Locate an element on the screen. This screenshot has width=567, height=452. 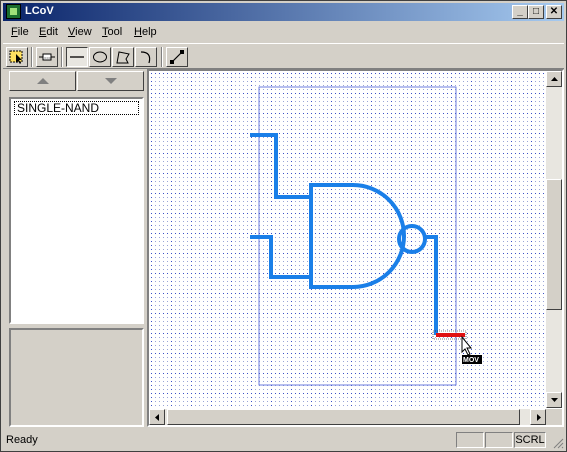
scroll-down-arrow is located at coordinates (554, 400).